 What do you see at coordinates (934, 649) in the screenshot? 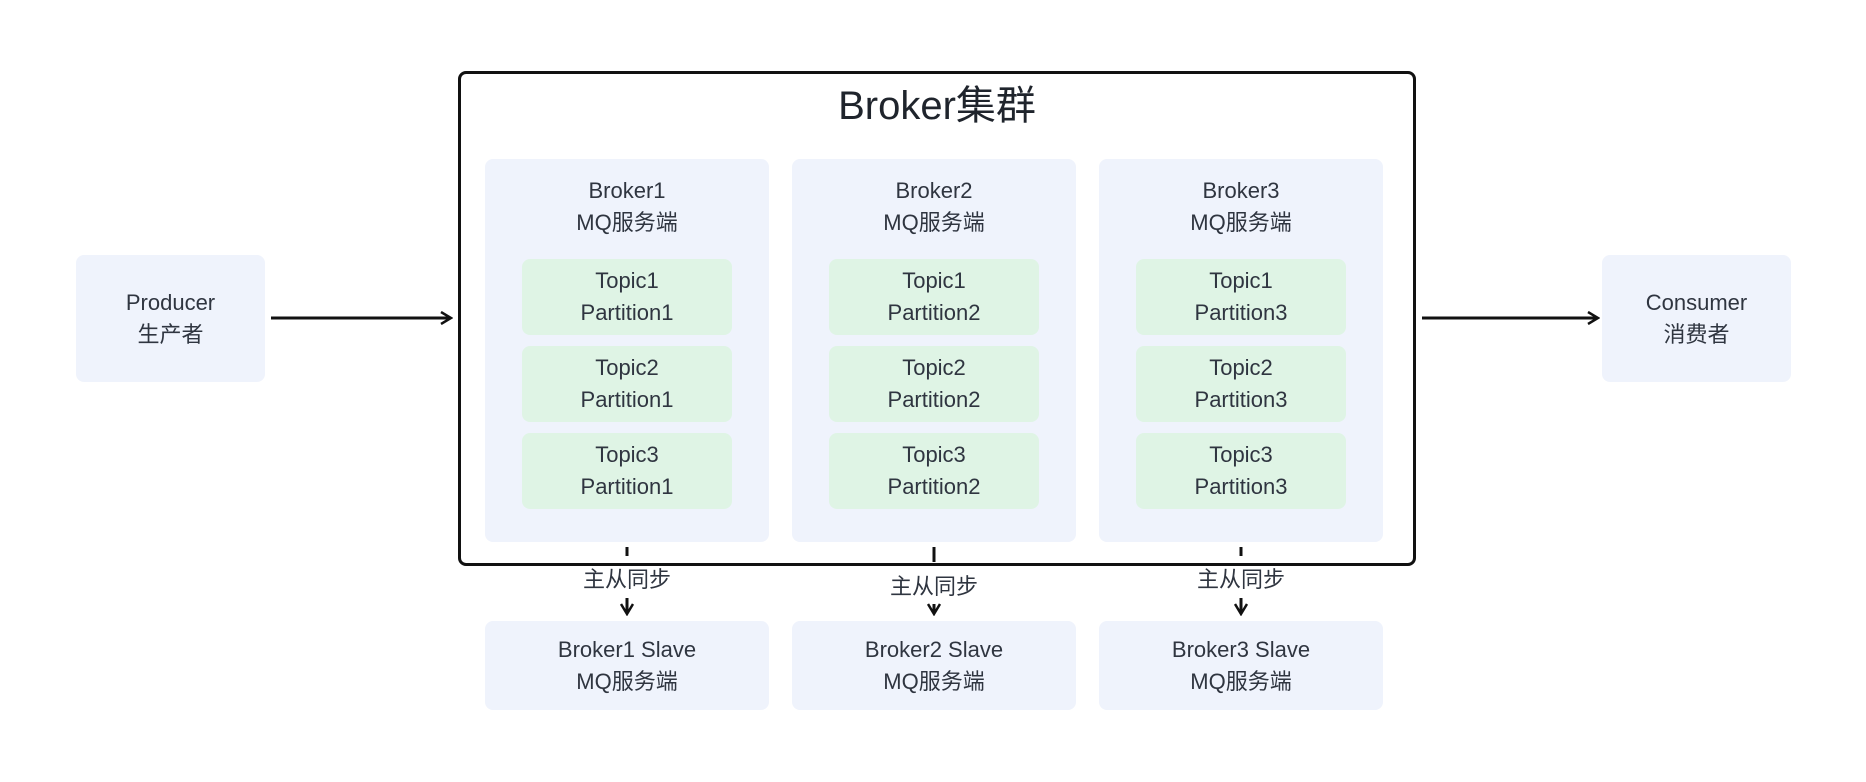
I see `slave-name: Broker2 Slave` at bounding box center [934, 649].